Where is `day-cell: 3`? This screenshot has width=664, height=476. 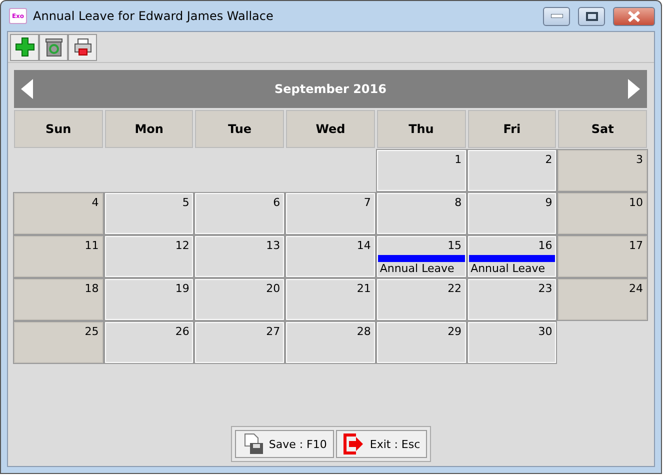
day-cell: 3 is located at coordinates (602, 170).